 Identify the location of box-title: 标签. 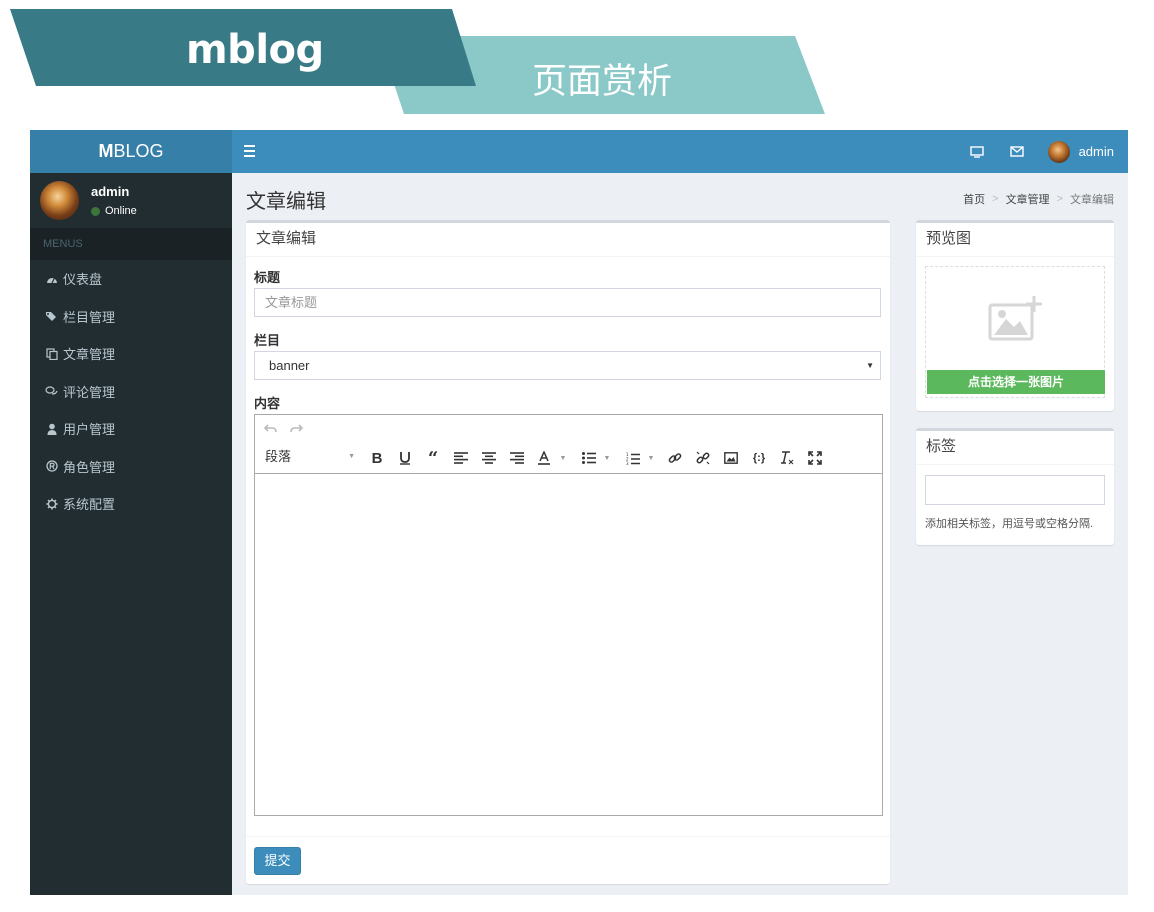
(1015, 448).